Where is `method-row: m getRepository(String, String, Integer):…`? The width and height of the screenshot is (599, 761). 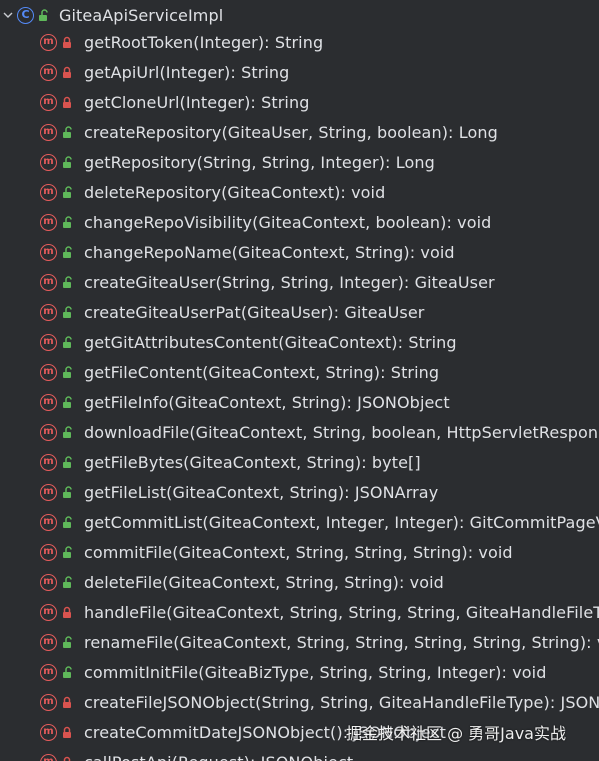 method-row: m getRepository(String, String, Integer):… is located at coordinates (237, 162).